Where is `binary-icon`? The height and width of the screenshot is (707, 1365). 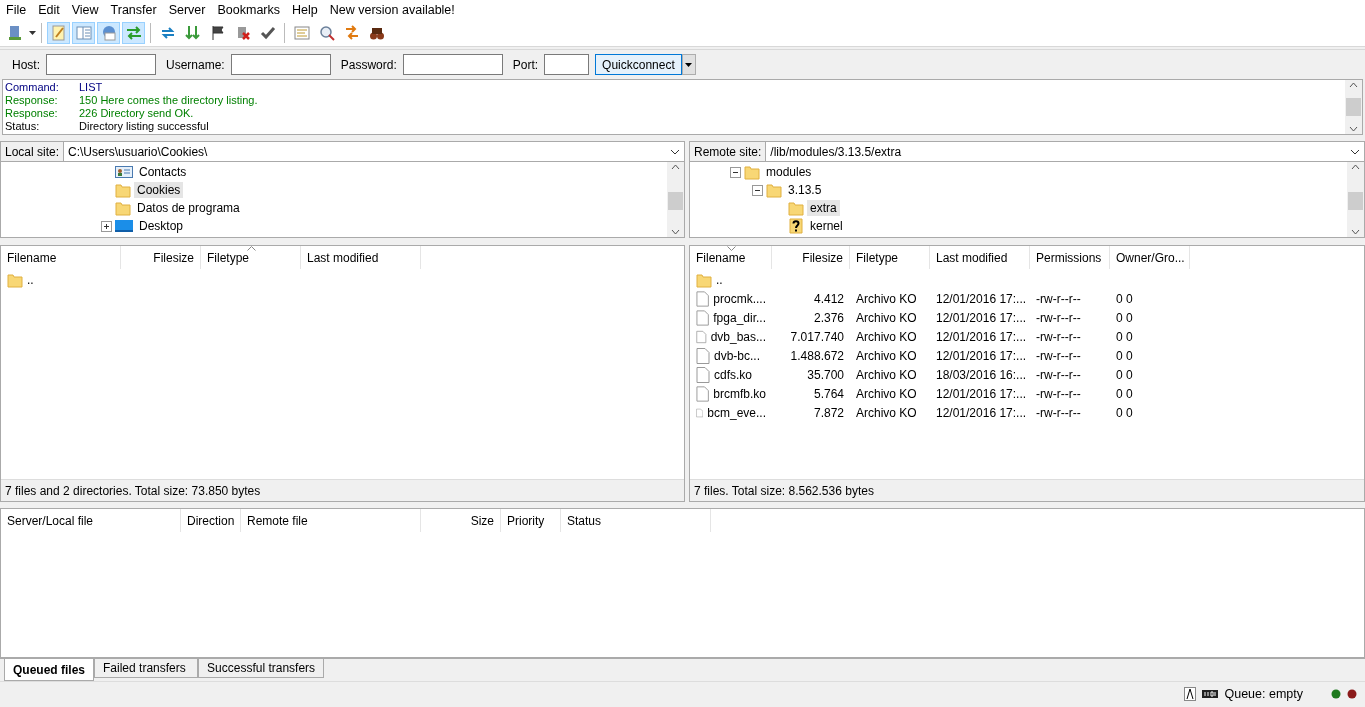
binary-icon is located at coordinates (1210, 693).